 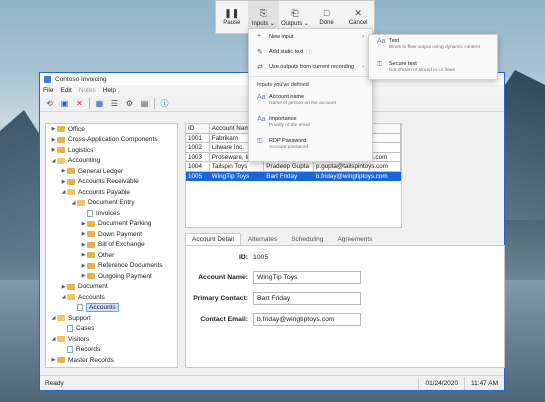 What do you see at coordinates (198, 129) in the screenshot?
I see `column-header: ID` at bounding box center [198, 129].